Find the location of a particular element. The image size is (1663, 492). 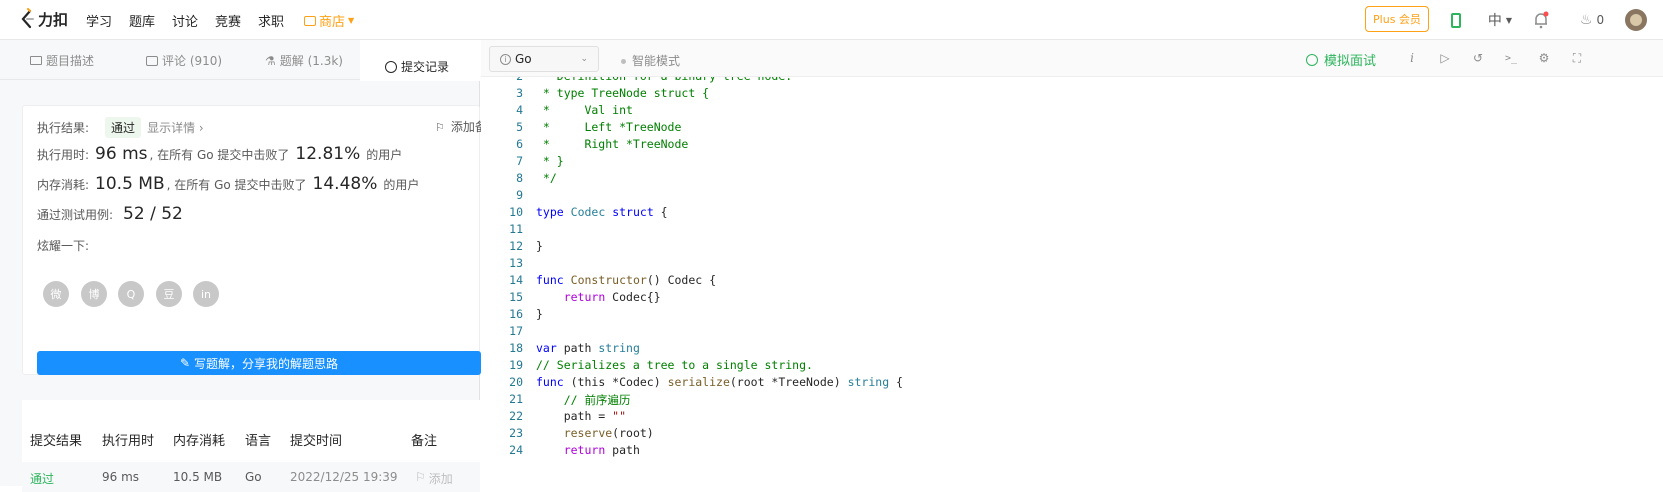

clock-icon is located at coordinates (391, 66).